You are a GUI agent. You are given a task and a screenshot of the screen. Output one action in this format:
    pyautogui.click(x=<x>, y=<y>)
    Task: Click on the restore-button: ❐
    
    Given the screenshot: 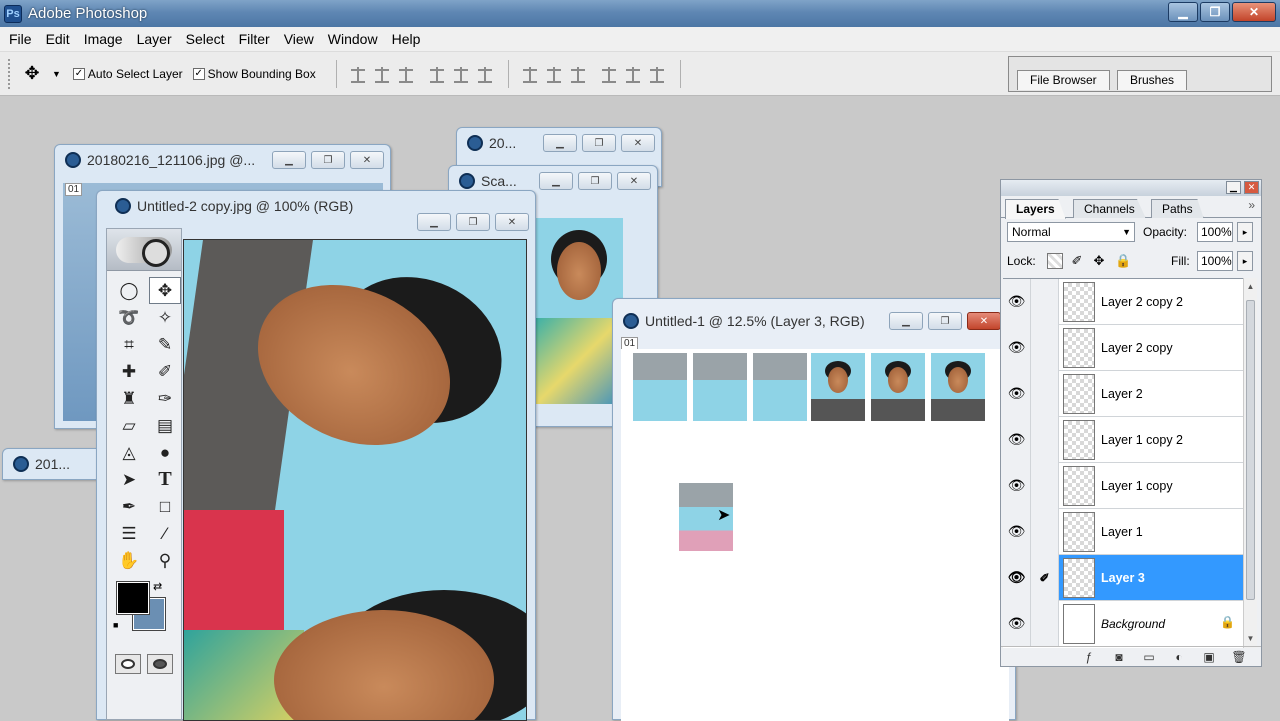 What is the action you would take?
    pyautogui.click(x=1215, y=12)
    